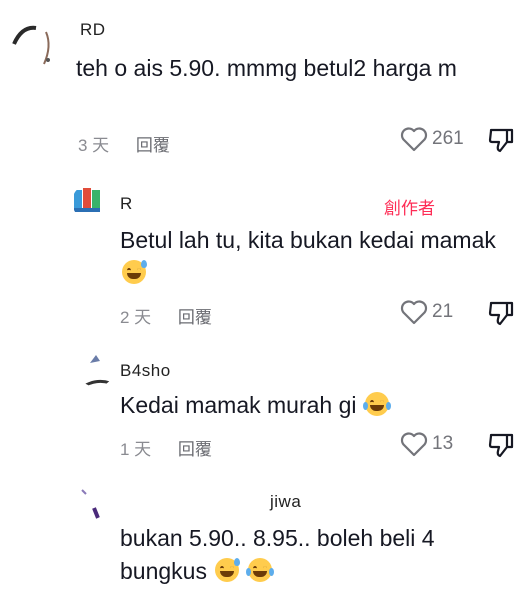 Image resolution: width=525 pixels, height=598 pixels. I want to click on comment-text: bukan 5.90.. 8.95.. boleh beli 4 bungkus, so click(310, 555).